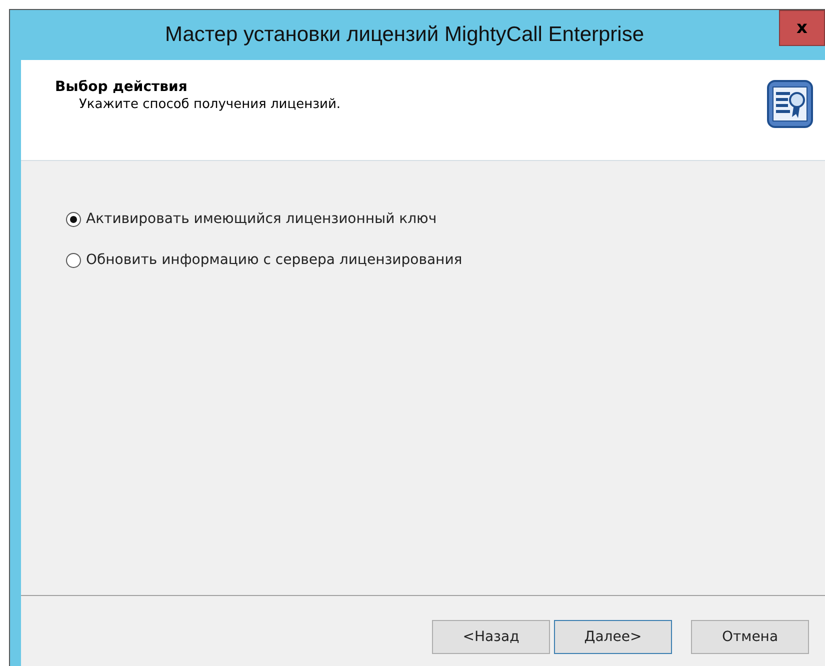  Describe the element at coordinates (491, 637) in the screenshot. I see `wizard-button: <Назад` at that location.